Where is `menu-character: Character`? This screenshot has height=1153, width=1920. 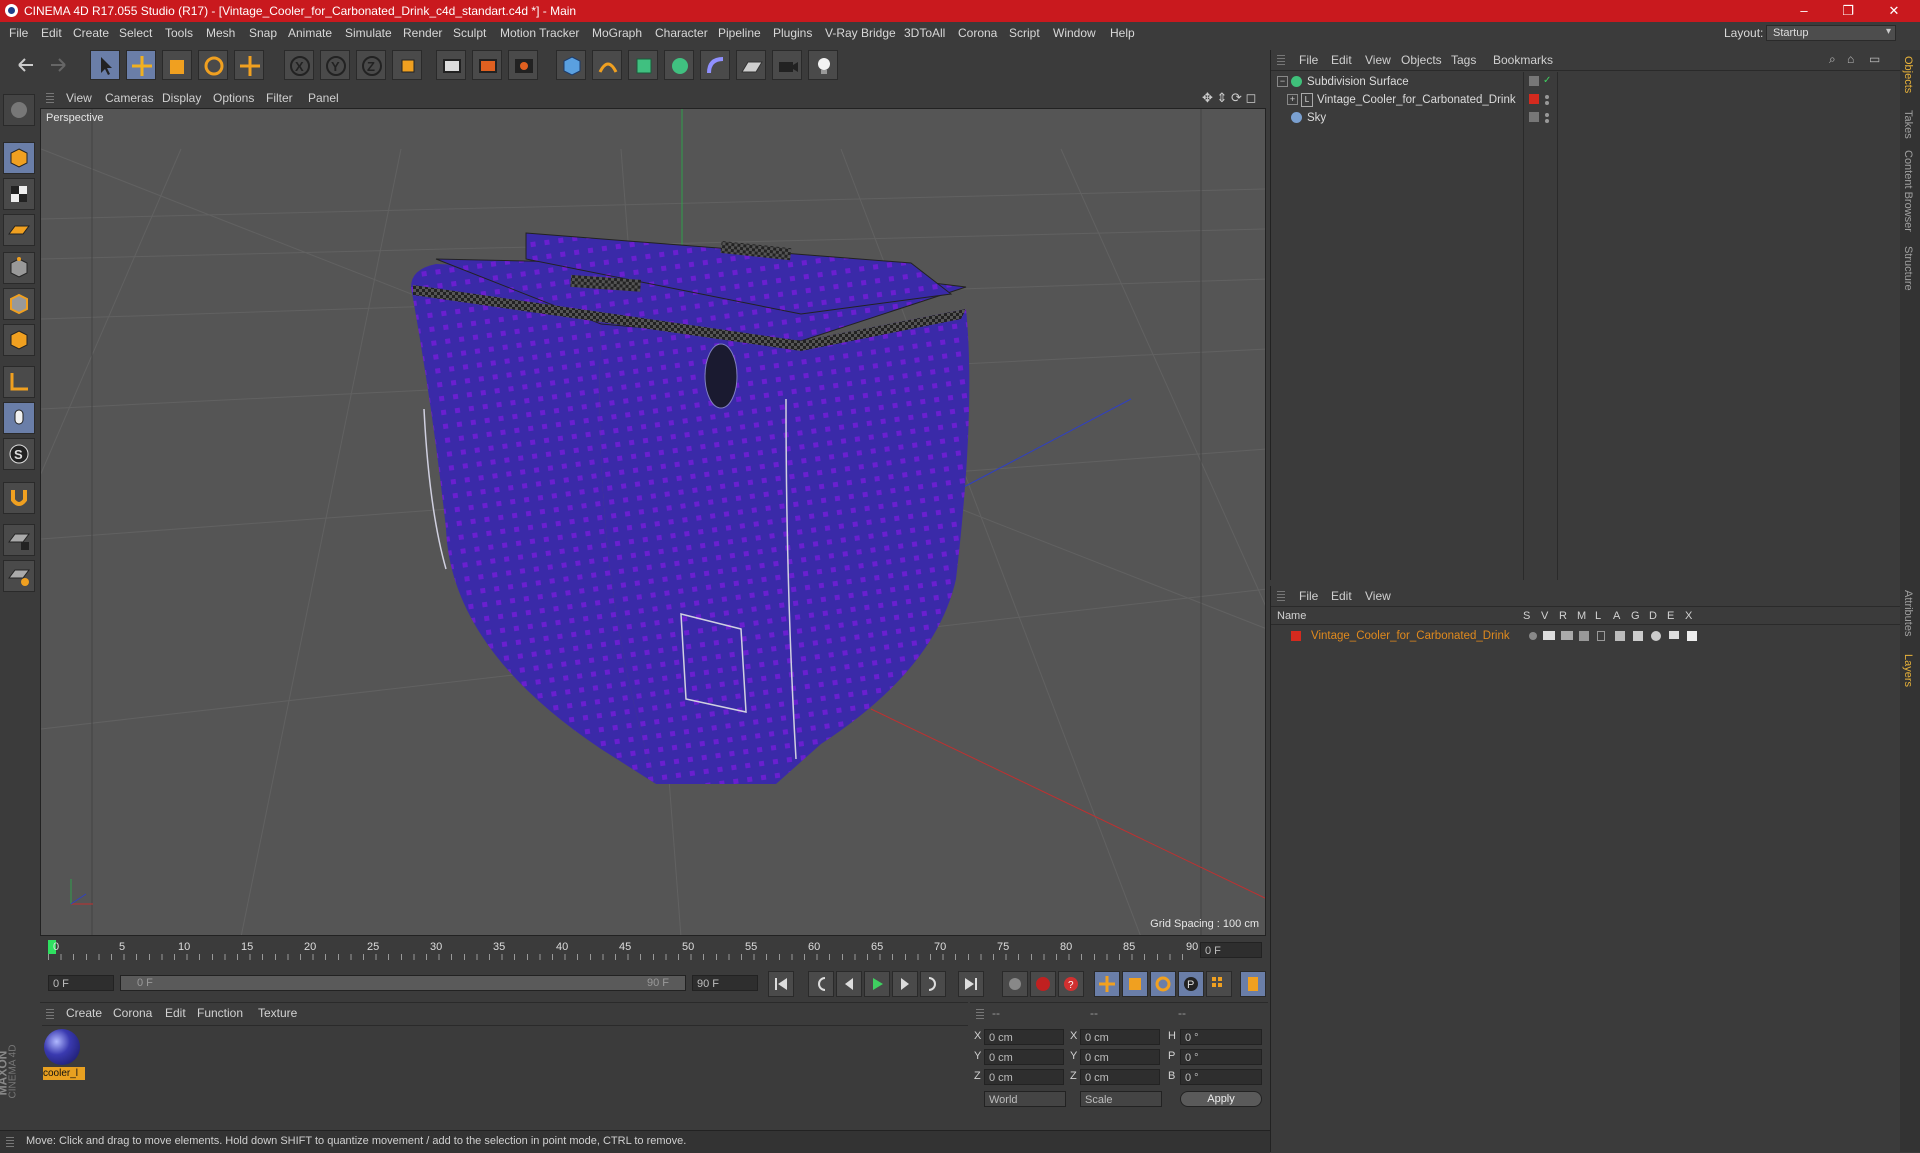 menu-character: Character is located at coordinates (681, 33).